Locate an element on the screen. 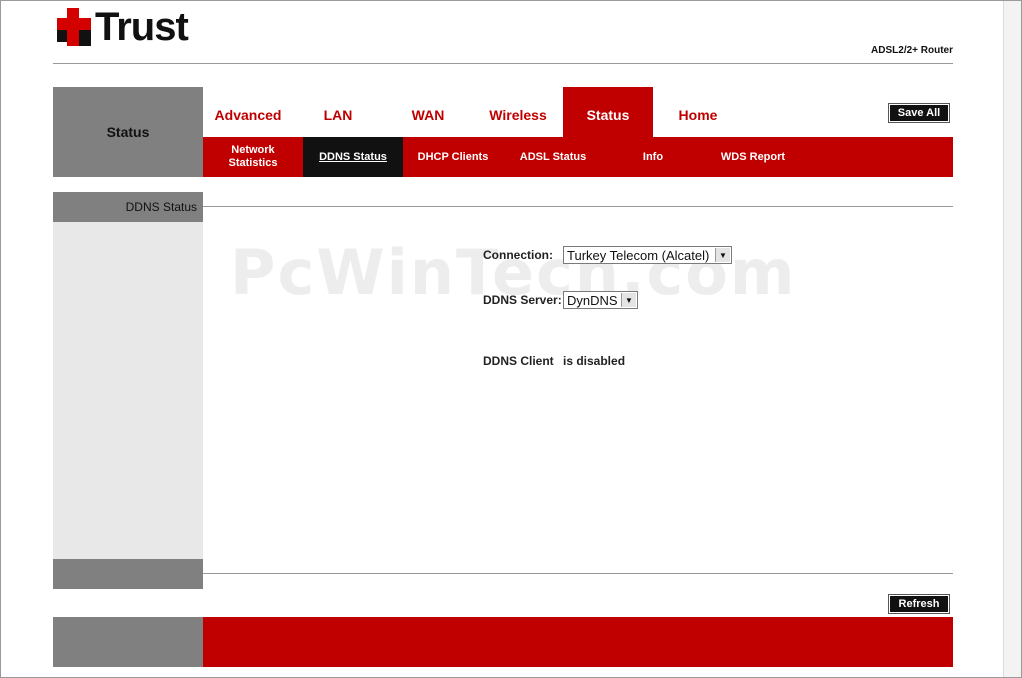 The image size is (1022, 678). header-divider is located at coordinates (503, 63).